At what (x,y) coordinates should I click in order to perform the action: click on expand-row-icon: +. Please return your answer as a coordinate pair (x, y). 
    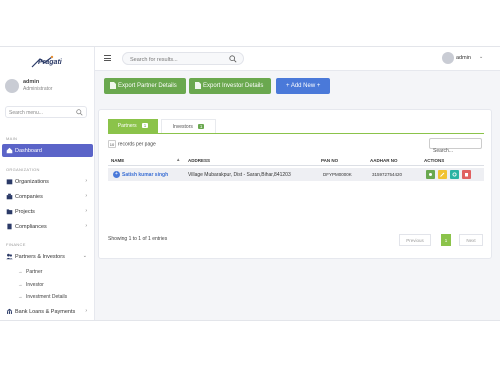
    Looking at the image, I should click on (116, 174).